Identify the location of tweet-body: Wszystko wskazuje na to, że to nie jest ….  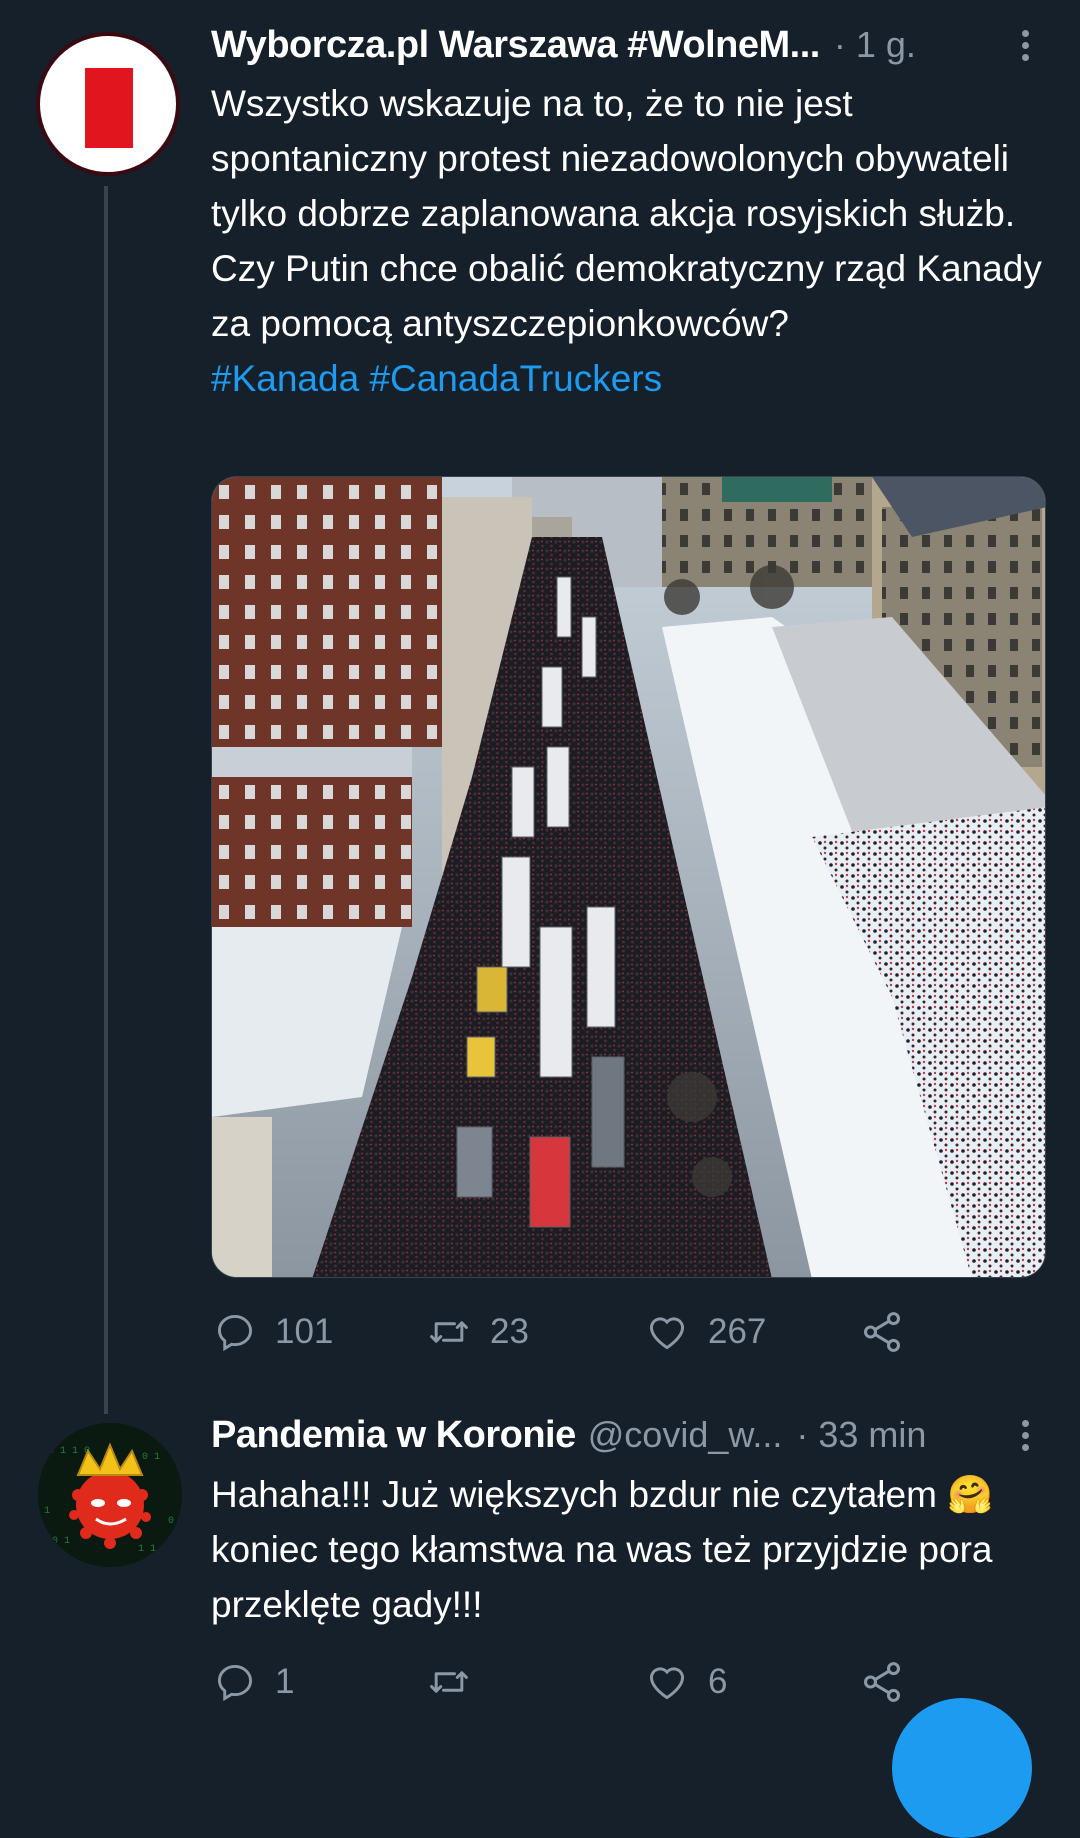
(626, 213).